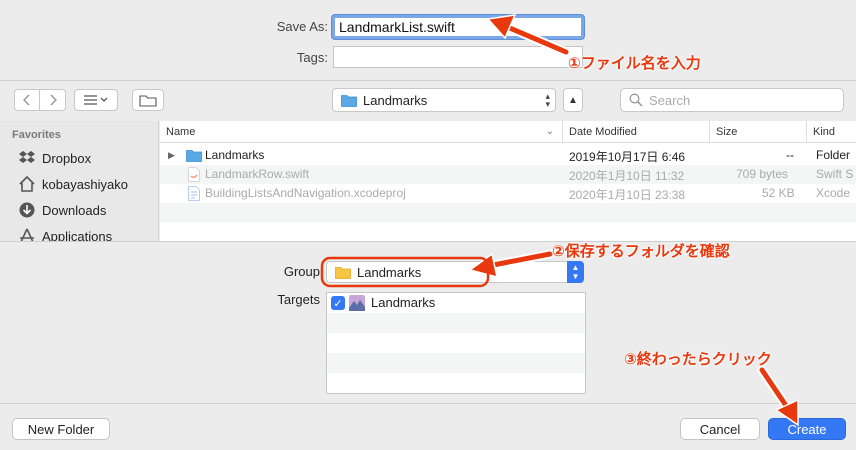 The width and height of the screenshot is (856, 450). Describe the element at coordinates (338, 303) in the screenshot. I see `target-checkbox: ✓` at that location.